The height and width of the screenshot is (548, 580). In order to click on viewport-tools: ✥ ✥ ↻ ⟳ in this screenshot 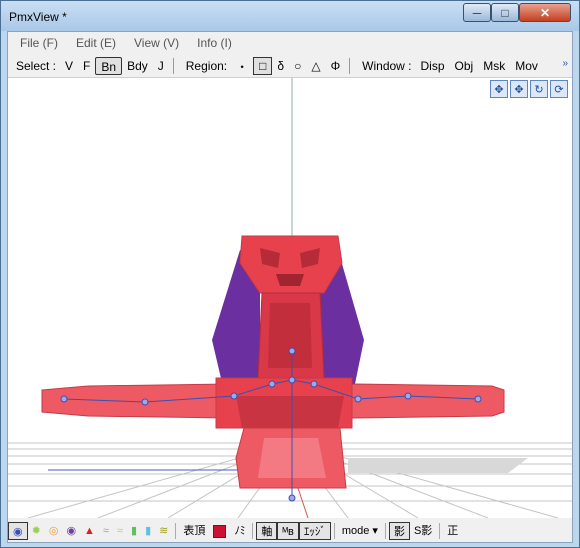, I will do `click(529, 89)`.